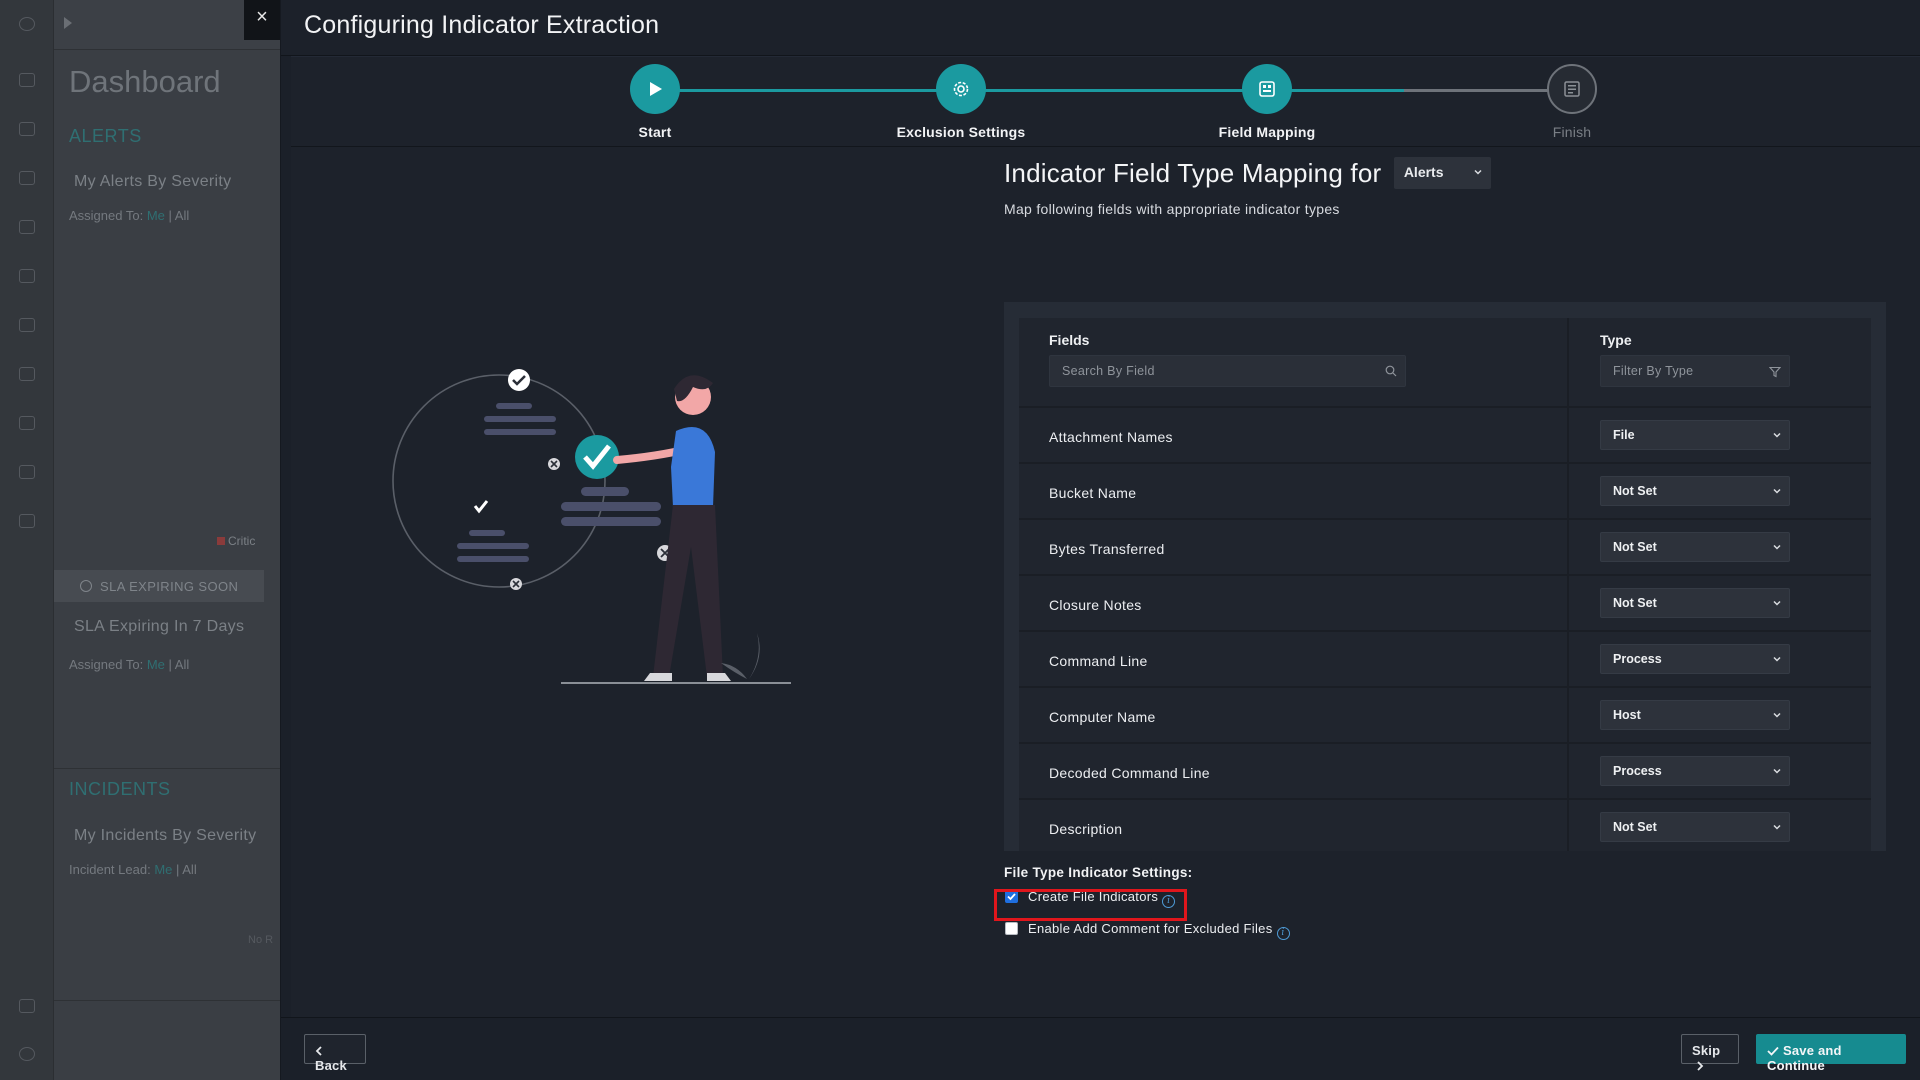  I want to click on chevron-right-icon, so click(1700, 1066).